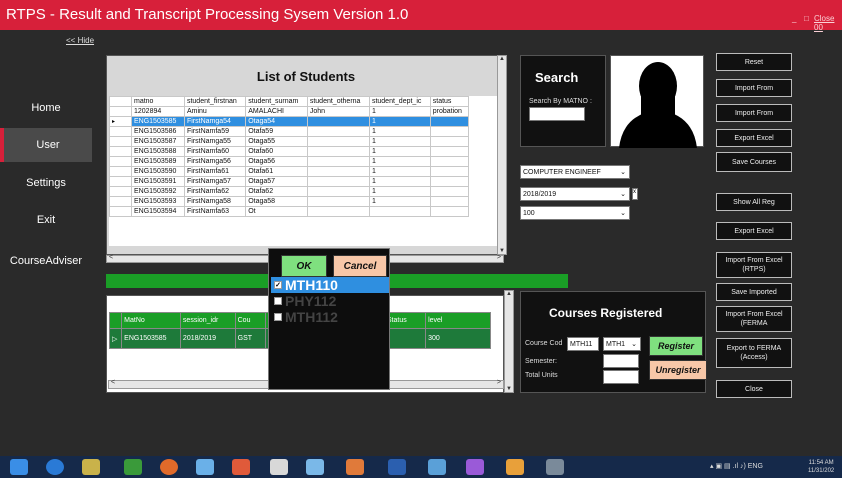 Image resolution: width=842 pixels, height=478 pixels. What do you see at coordinates (276, 141) in the screenshot?
I see `table-cell: Otaga55` at bounding box center [276, 141].